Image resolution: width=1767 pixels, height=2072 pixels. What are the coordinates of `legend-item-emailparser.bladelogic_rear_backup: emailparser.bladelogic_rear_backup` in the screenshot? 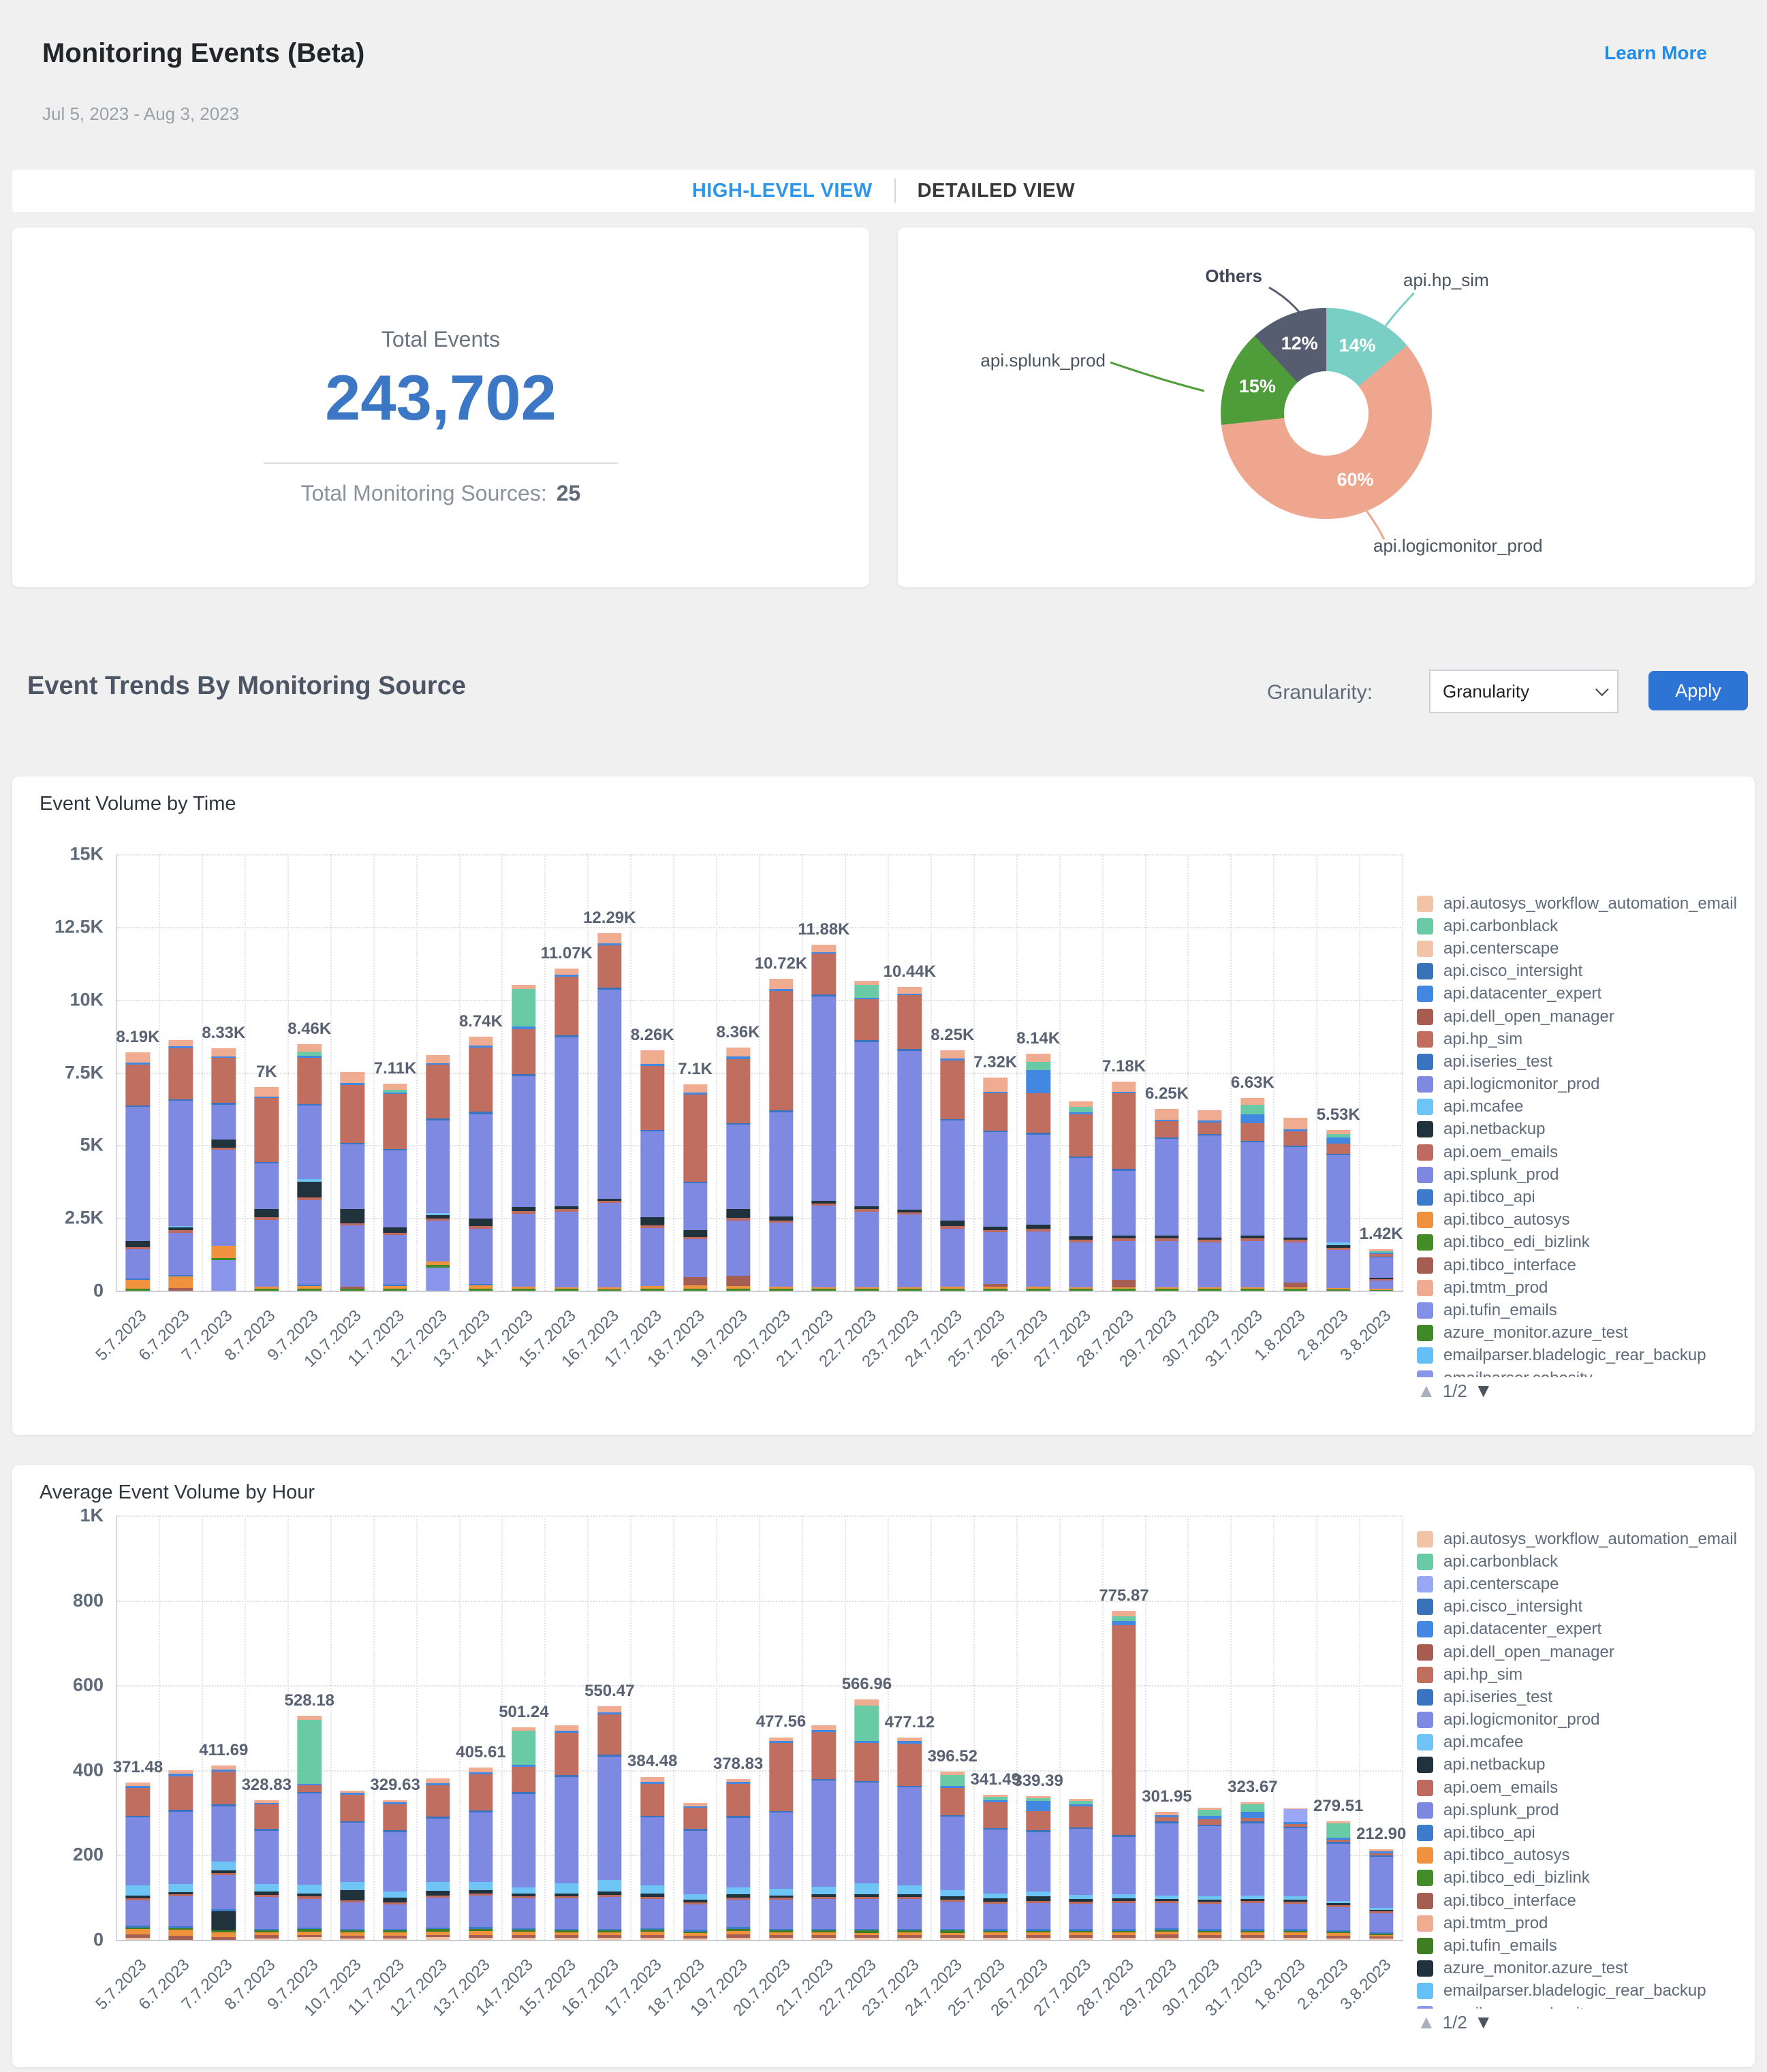 It's located at (1583, 1356).